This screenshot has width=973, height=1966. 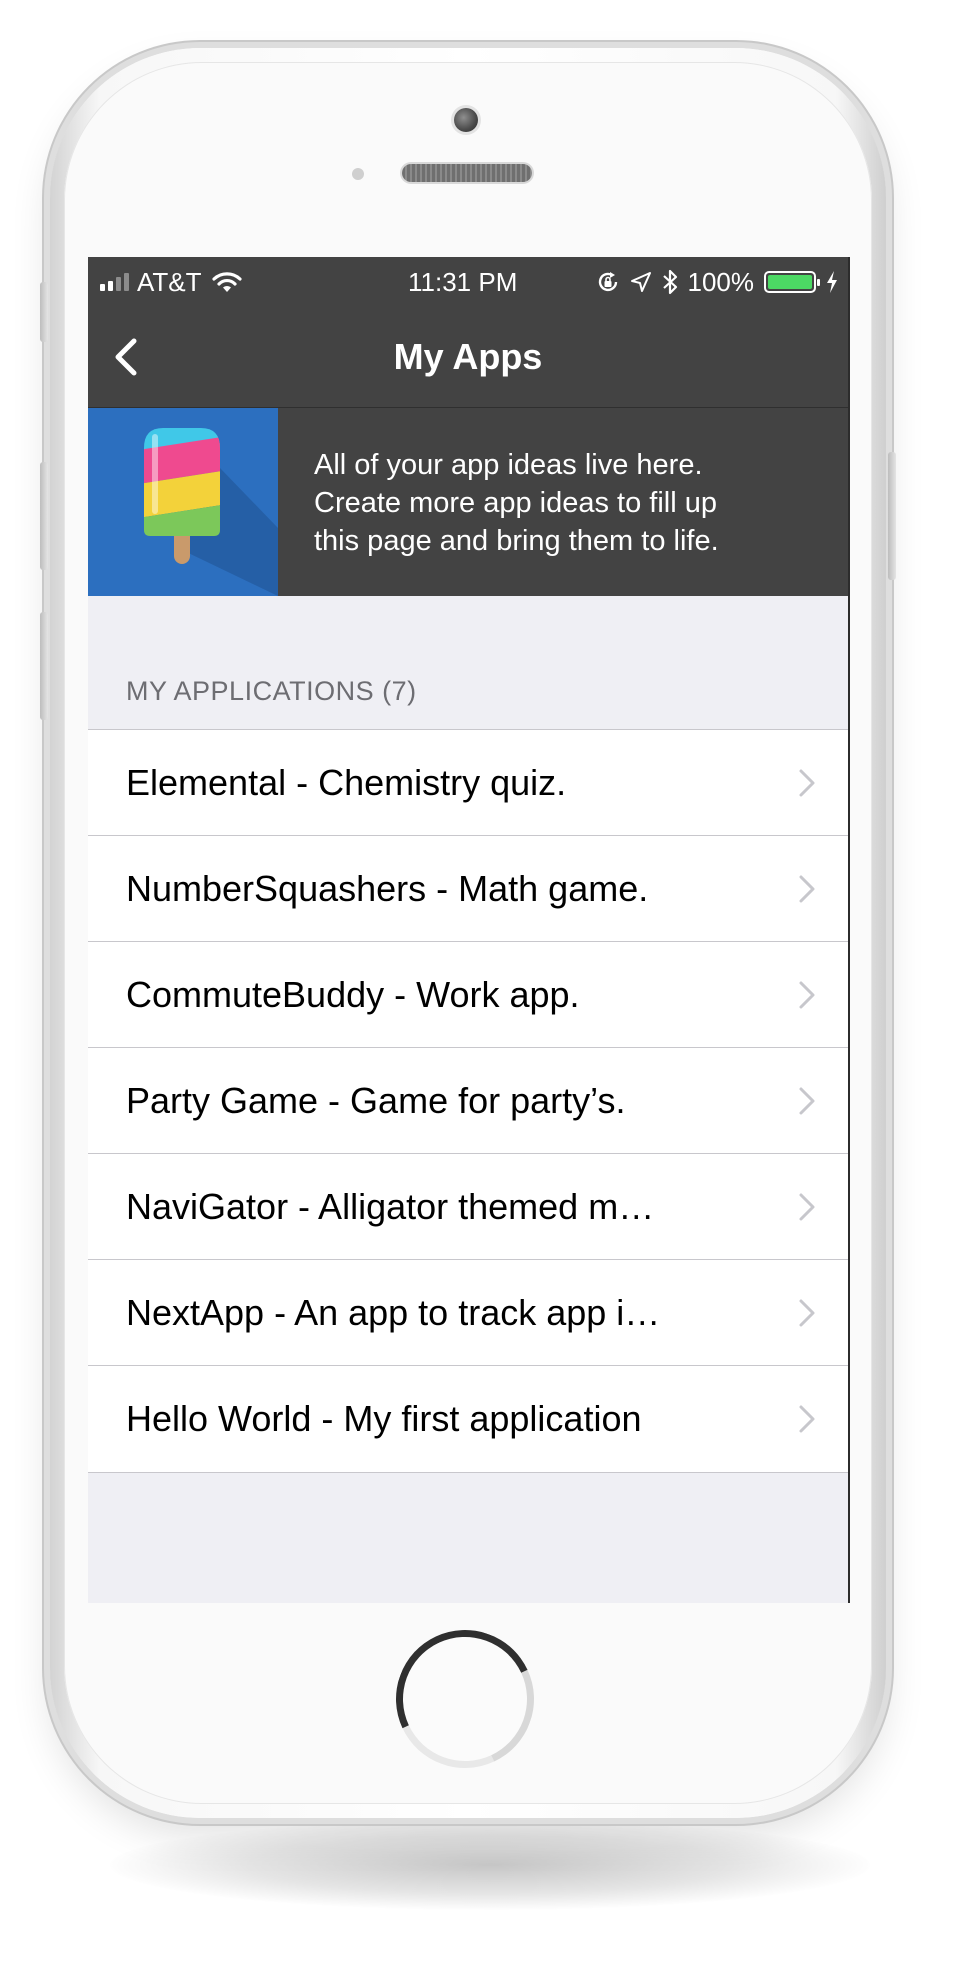 What do you see at coordinates (376, 1100) in the screenshot?
I see `list-item-label: Party Game - Game for party’s.` at bounding box center [376, 1100].